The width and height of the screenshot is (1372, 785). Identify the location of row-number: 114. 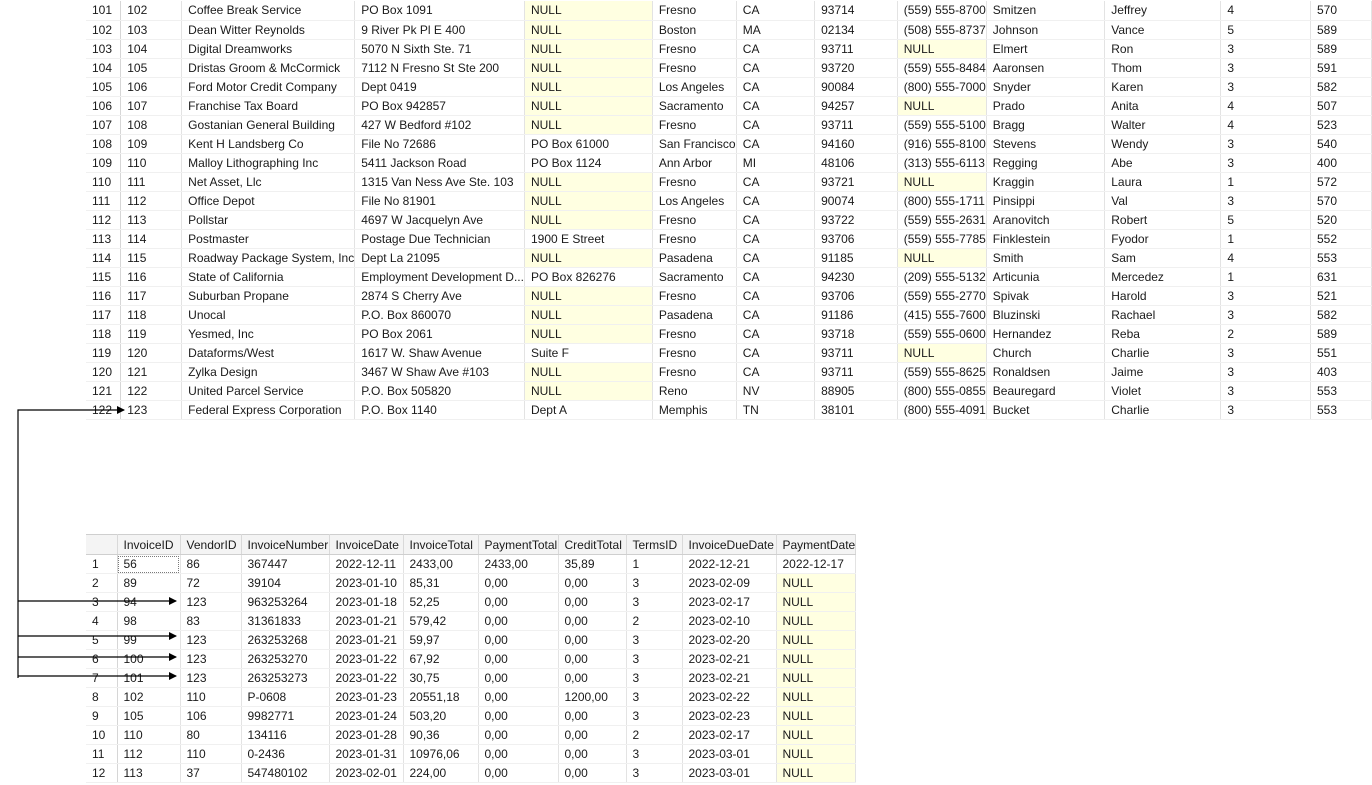
(104, 258).